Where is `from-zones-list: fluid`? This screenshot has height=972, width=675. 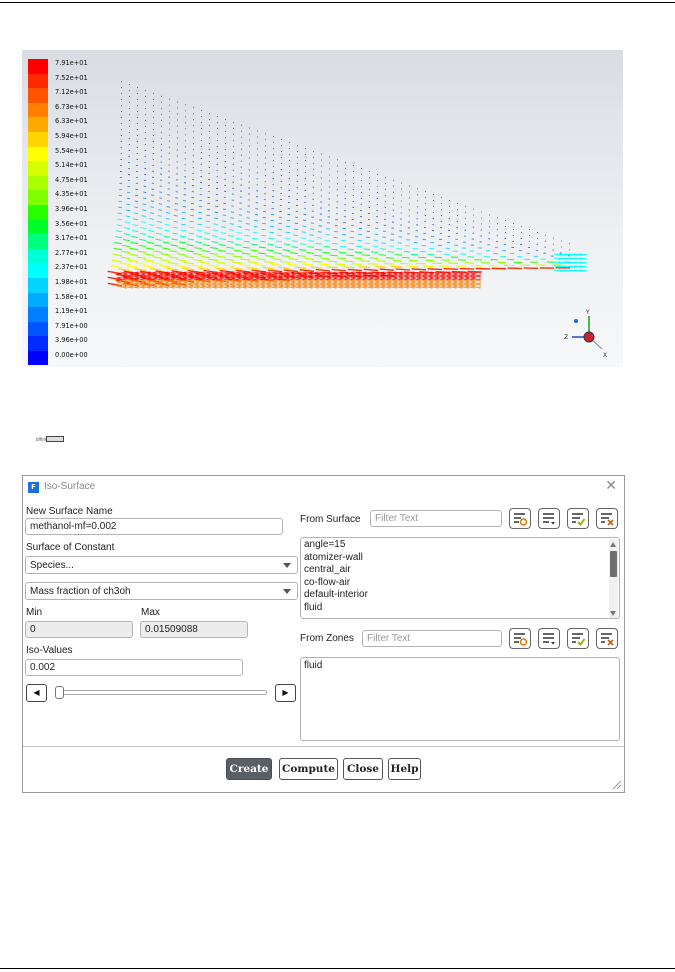 from-zones-list: fluid is located at coordinates (460, 699).